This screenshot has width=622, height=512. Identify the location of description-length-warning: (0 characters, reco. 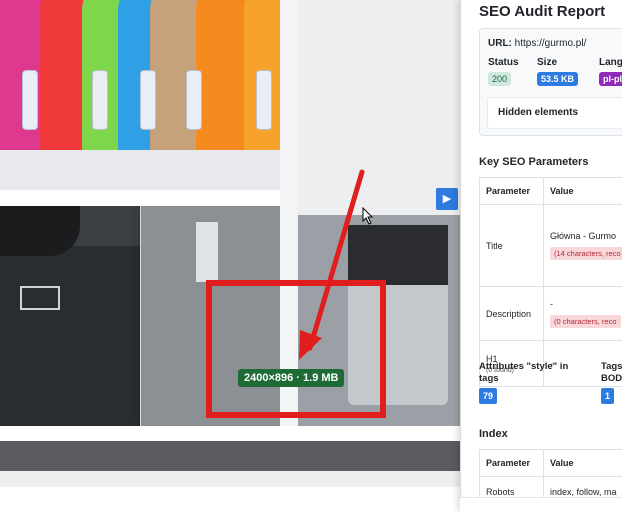
(585, 321).